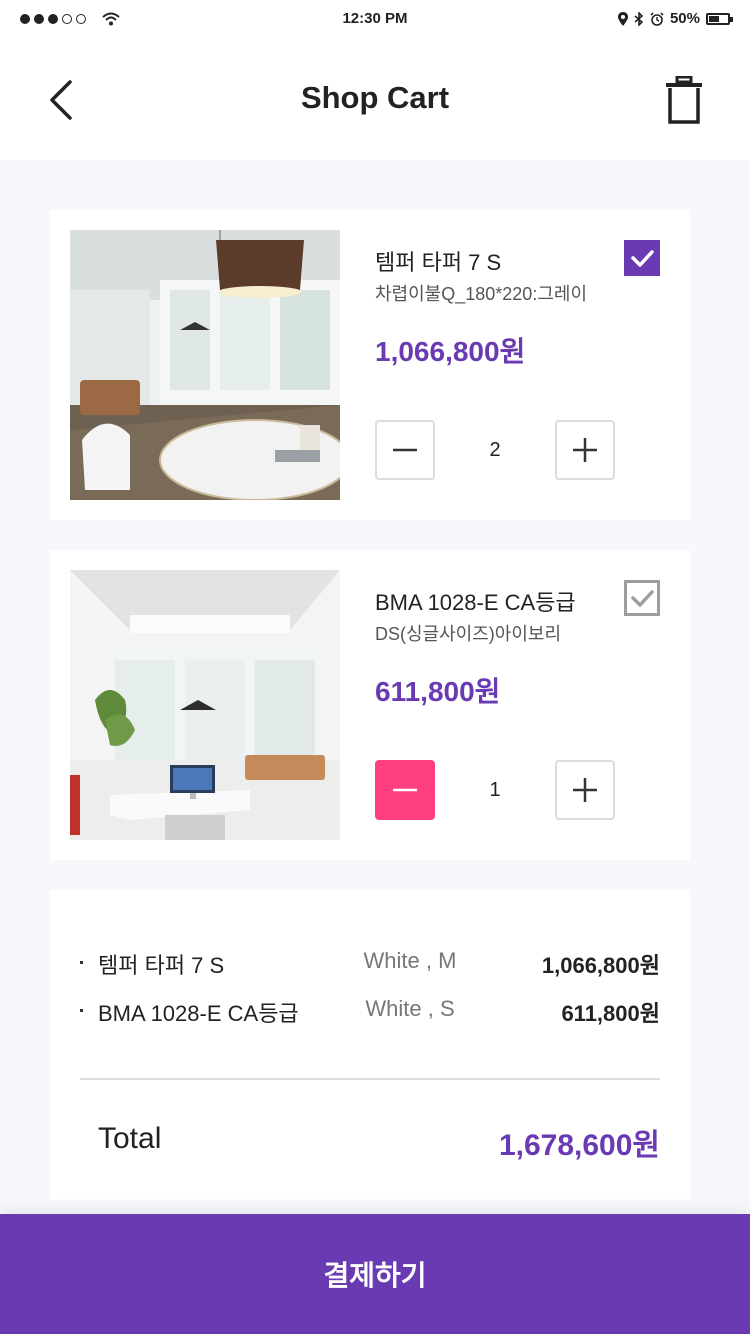  What do you see at coordinates (610, 1013) in the screenshot?
I see `summary-item-price: 611,800원` at bounding box center [610, 1013].